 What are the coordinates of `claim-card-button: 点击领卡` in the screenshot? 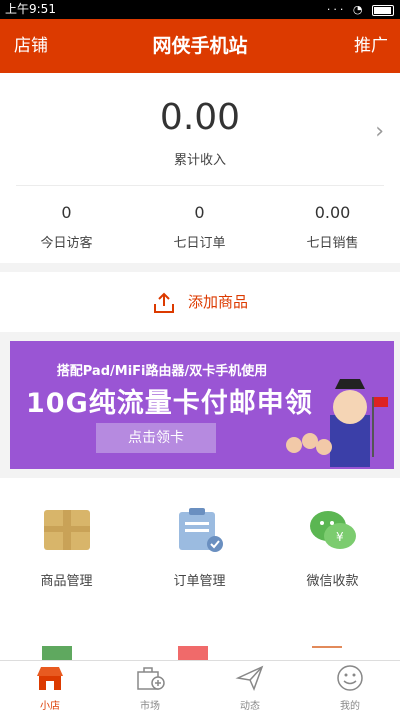 It's located at (156, 438).